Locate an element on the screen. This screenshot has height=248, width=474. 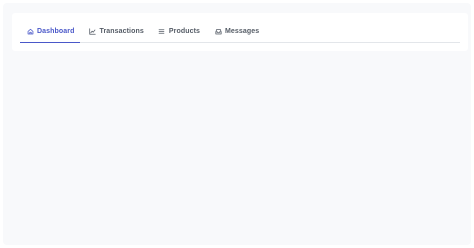
tab-transactions: Transactions is located at coordinates (115, 31).